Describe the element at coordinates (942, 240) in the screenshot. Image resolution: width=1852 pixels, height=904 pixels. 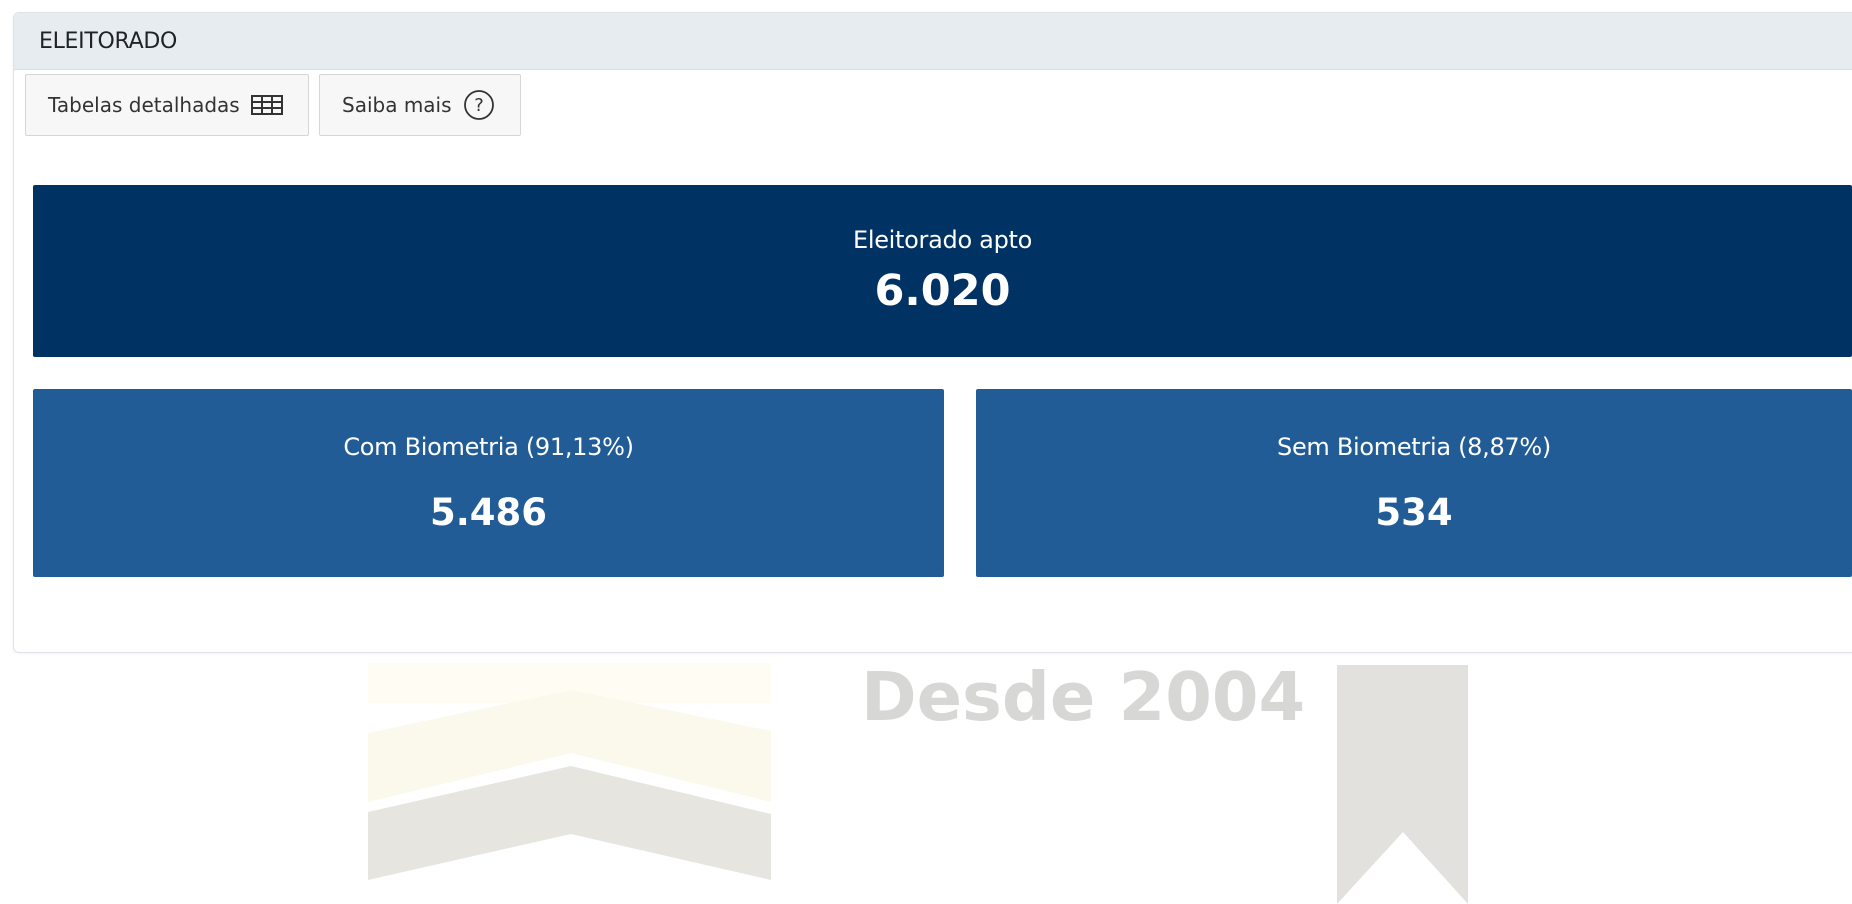
I see `eligible-voters-label: Eleitorado apto` at that location.